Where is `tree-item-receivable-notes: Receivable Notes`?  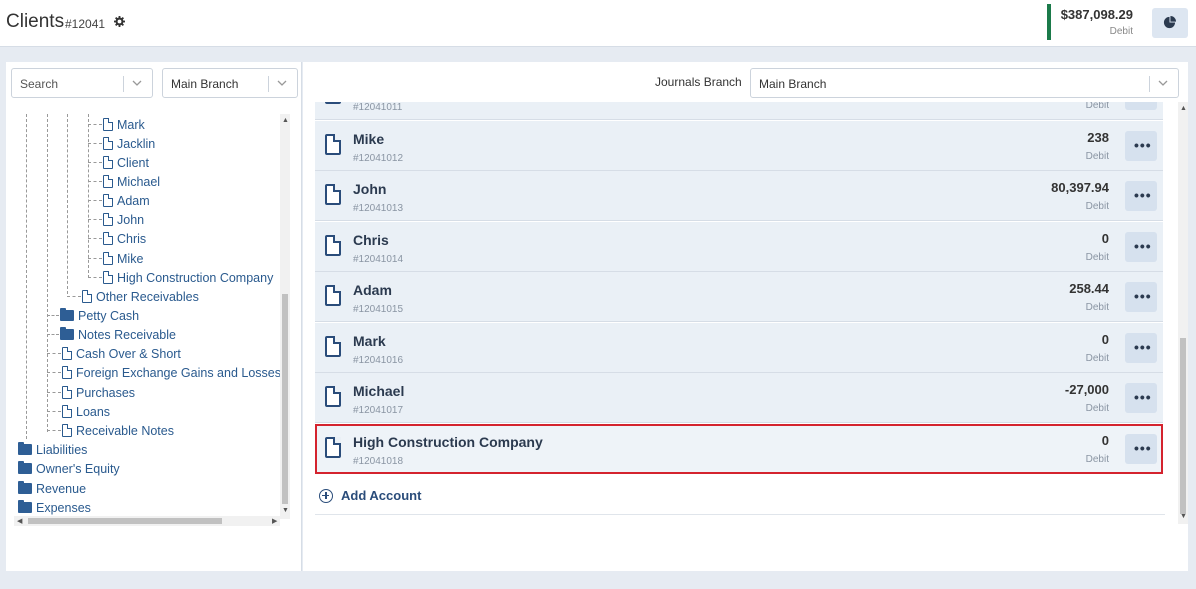
tree-item-receivable-notes: Receivable Notes is located at coordinates (118, 430).